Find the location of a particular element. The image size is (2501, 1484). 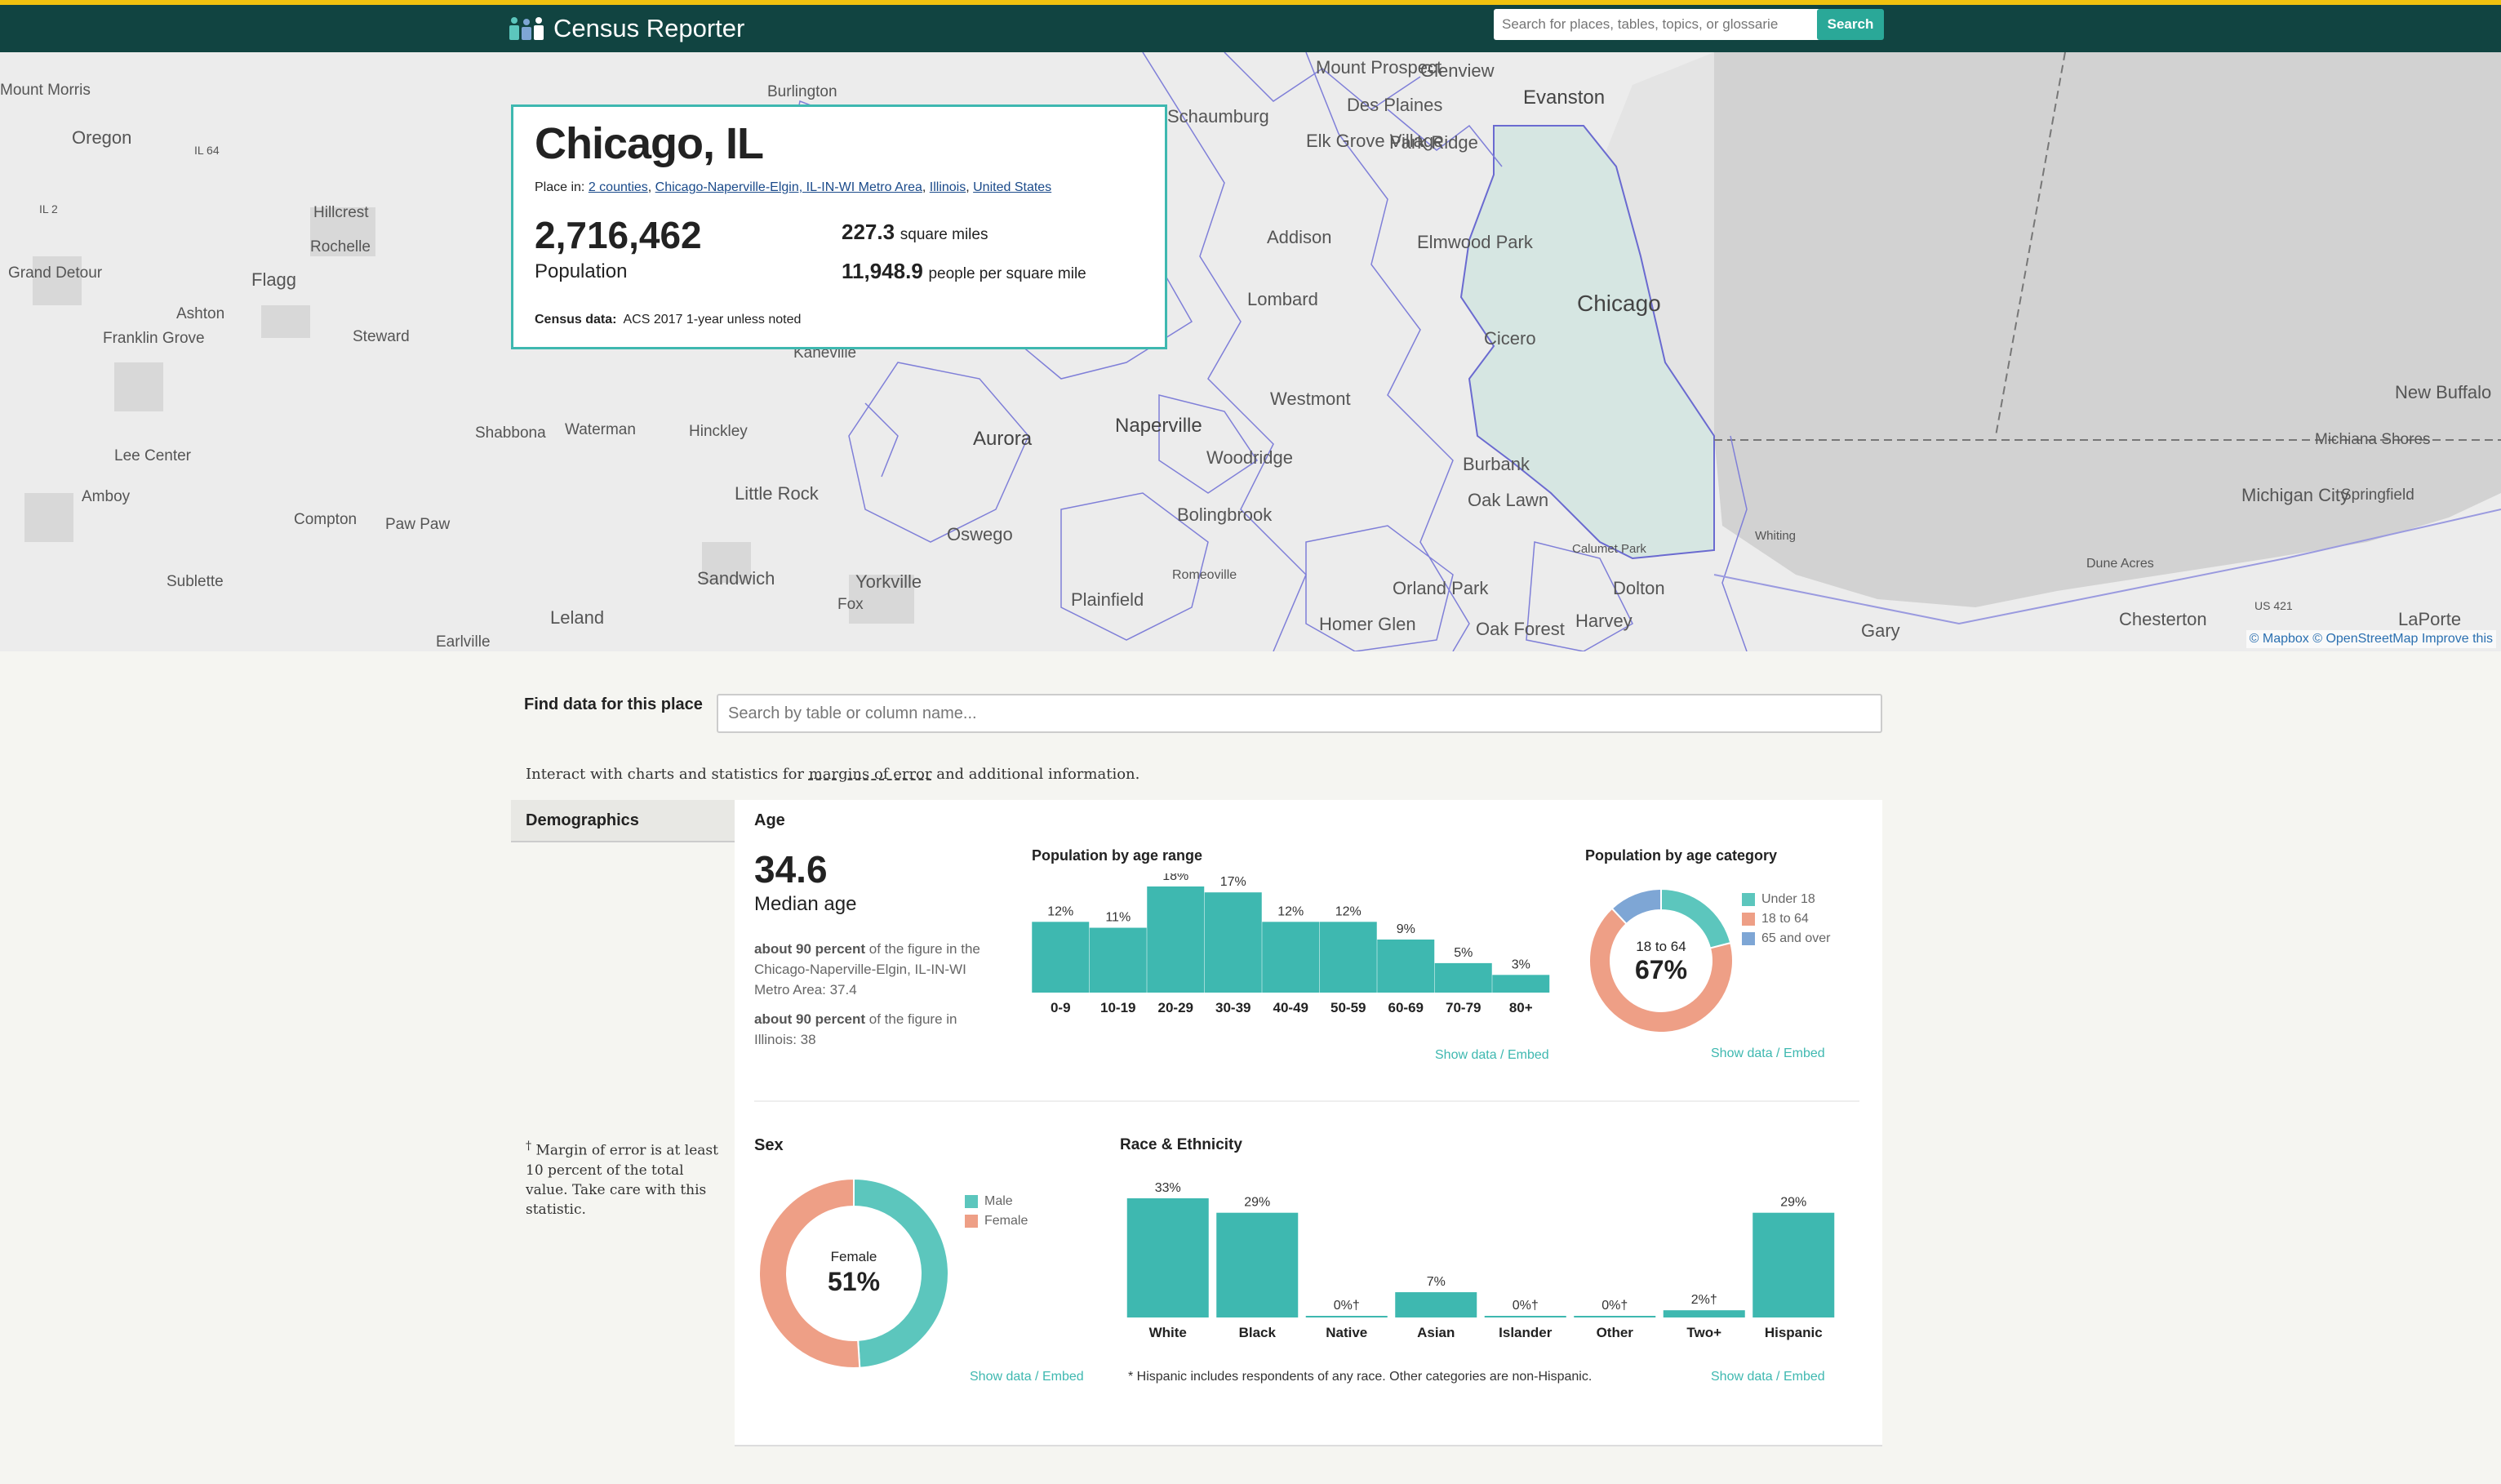

legend-item: 65 and over is located at coordinates (1786, 939).